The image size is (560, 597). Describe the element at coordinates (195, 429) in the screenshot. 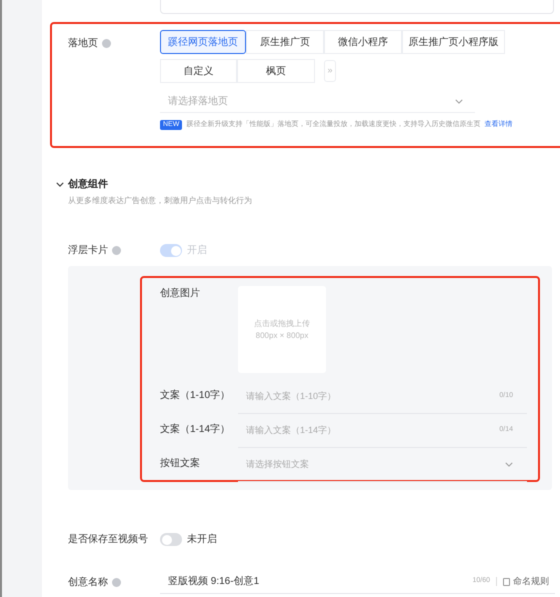

I see `field-label: 文案（1-14字）` at that location.